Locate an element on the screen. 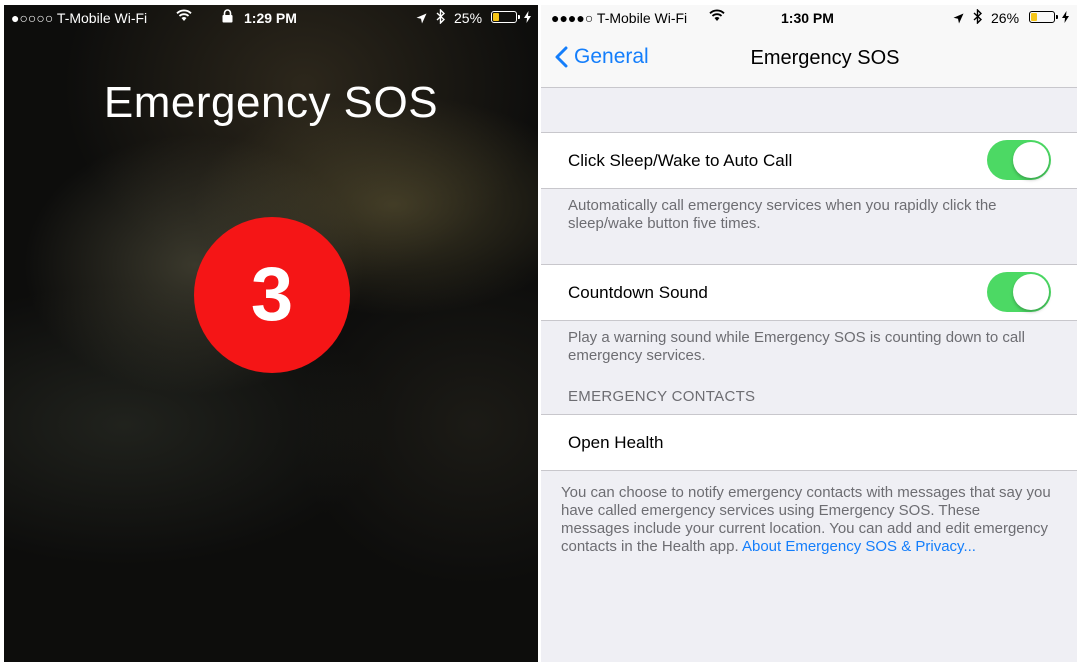 The width and height of the screenshot is (1081, 666). status-bar: ●○○○○ T-Mobile Wi-Fi 1:29 PM 25% is located at coordinates (271, 18).